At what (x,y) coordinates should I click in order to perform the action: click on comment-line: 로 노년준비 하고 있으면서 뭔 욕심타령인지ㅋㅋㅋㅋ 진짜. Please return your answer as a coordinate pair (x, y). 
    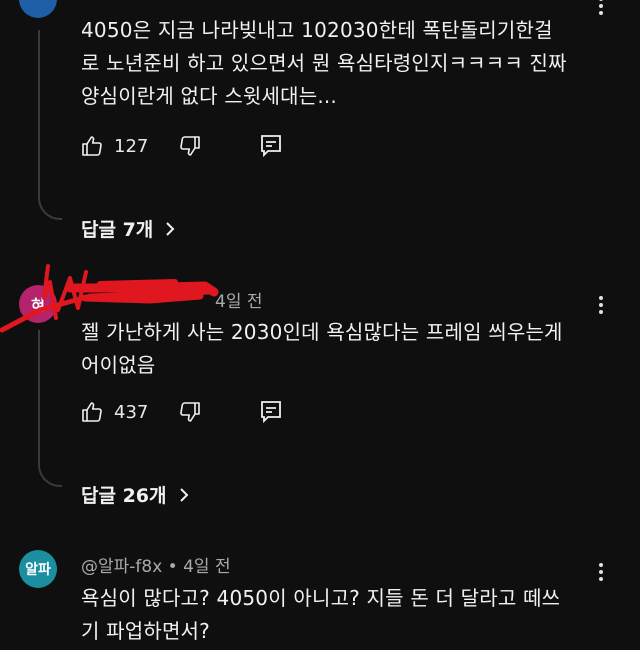
    Looking at the image, I should click on (324, 63).